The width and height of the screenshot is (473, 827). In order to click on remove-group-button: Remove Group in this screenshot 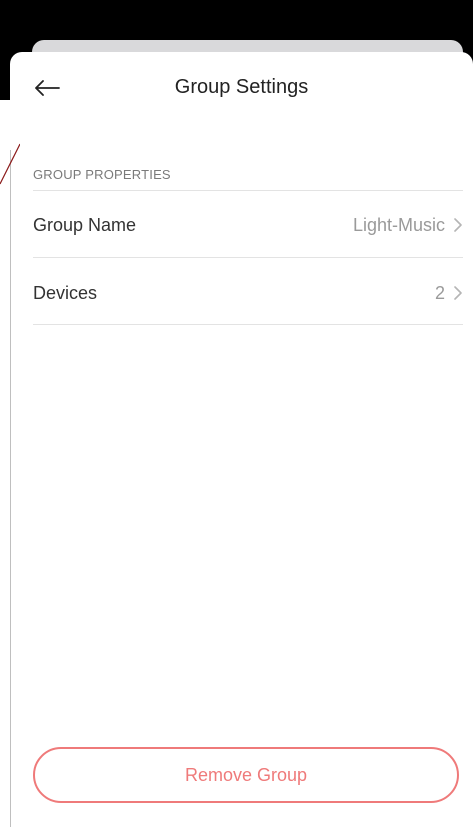, I will do `click(246, 775)`.